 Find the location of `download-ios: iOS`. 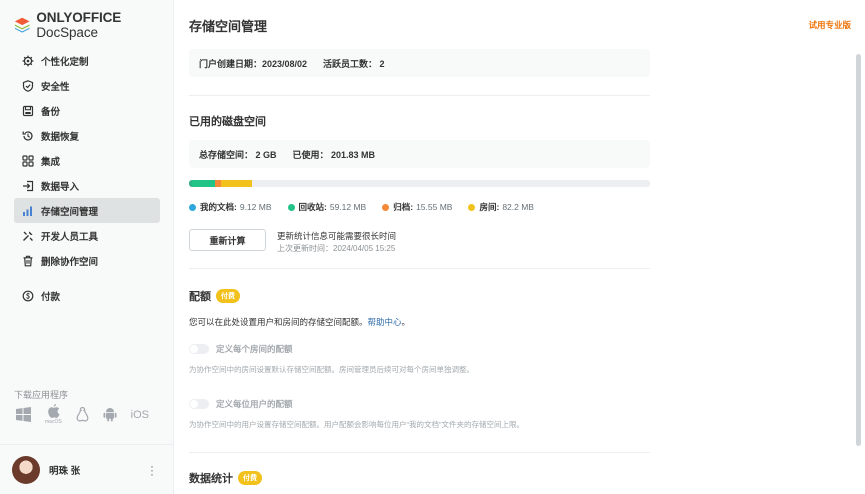

download-ios: iOS is located at coordinates (140, 415).